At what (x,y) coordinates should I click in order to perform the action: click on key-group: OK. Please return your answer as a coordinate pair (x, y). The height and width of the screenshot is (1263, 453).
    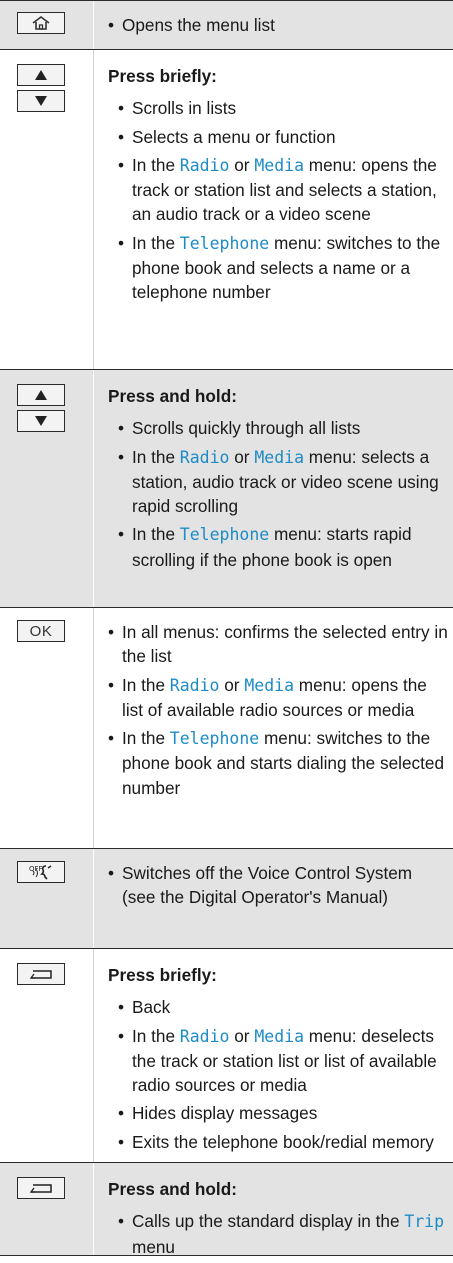
    Looking at the image, I should click on (42, 633).